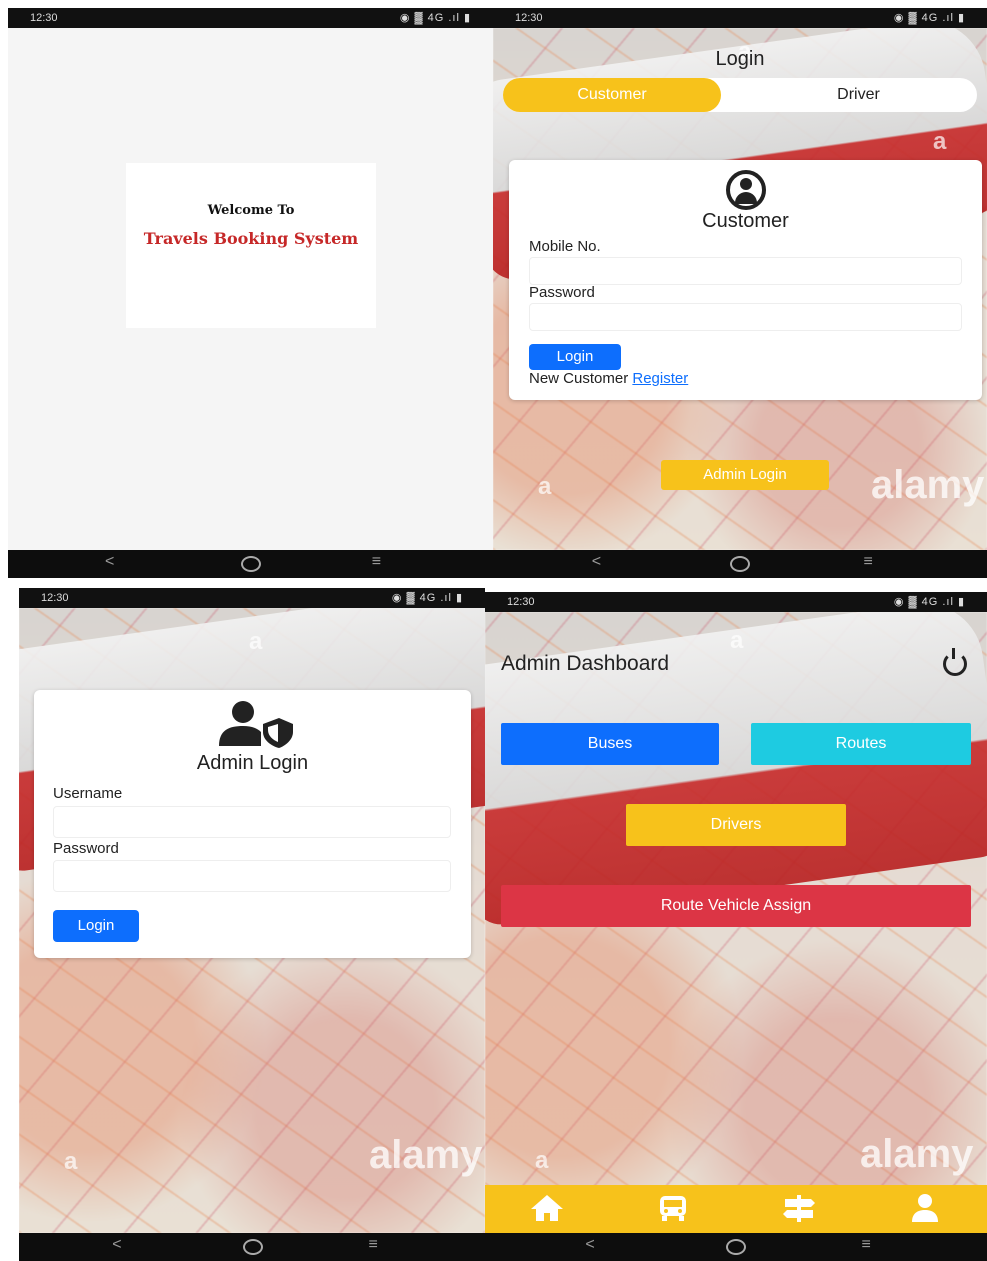 This screenshot has width=987, height=1261. What do you see at coordinates (660, 378) in the screenshot?
I see `register-link: Register` at bounding box center [660, 378].